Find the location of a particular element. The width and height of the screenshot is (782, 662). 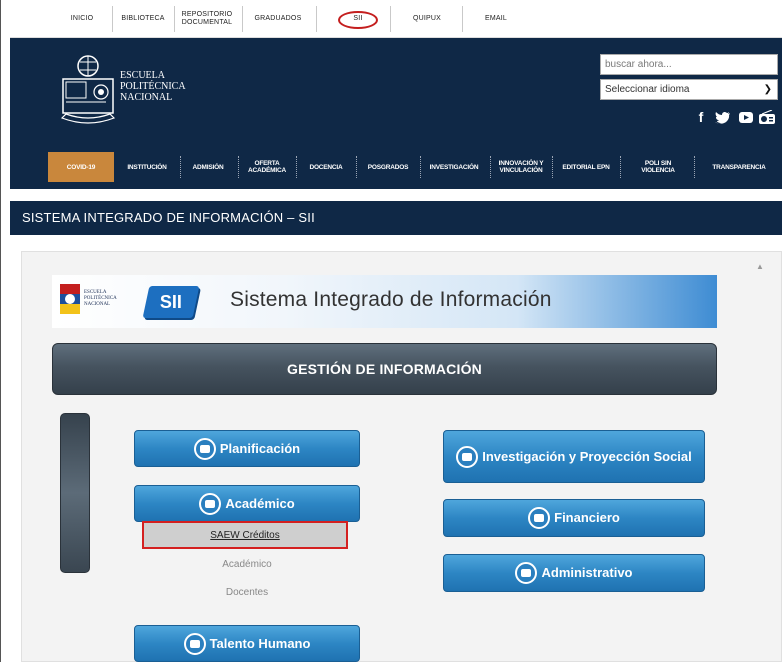

nav-institucion: INSTITUCIÓN is located at coordinates (147, 167).